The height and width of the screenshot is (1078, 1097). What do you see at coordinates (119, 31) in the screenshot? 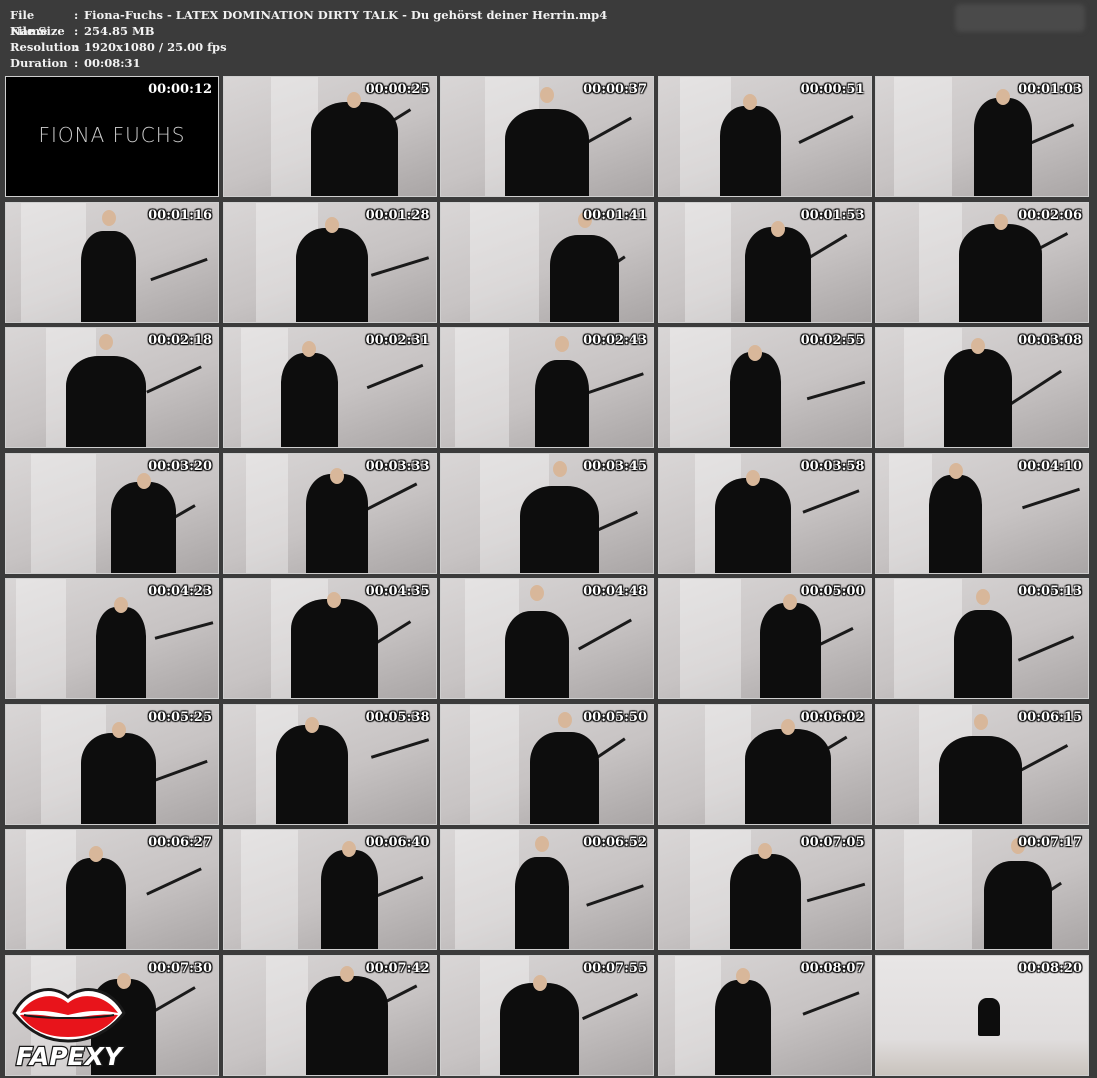
I see `file-size-value: 254.85 MB` at bounding box center [119, 31].